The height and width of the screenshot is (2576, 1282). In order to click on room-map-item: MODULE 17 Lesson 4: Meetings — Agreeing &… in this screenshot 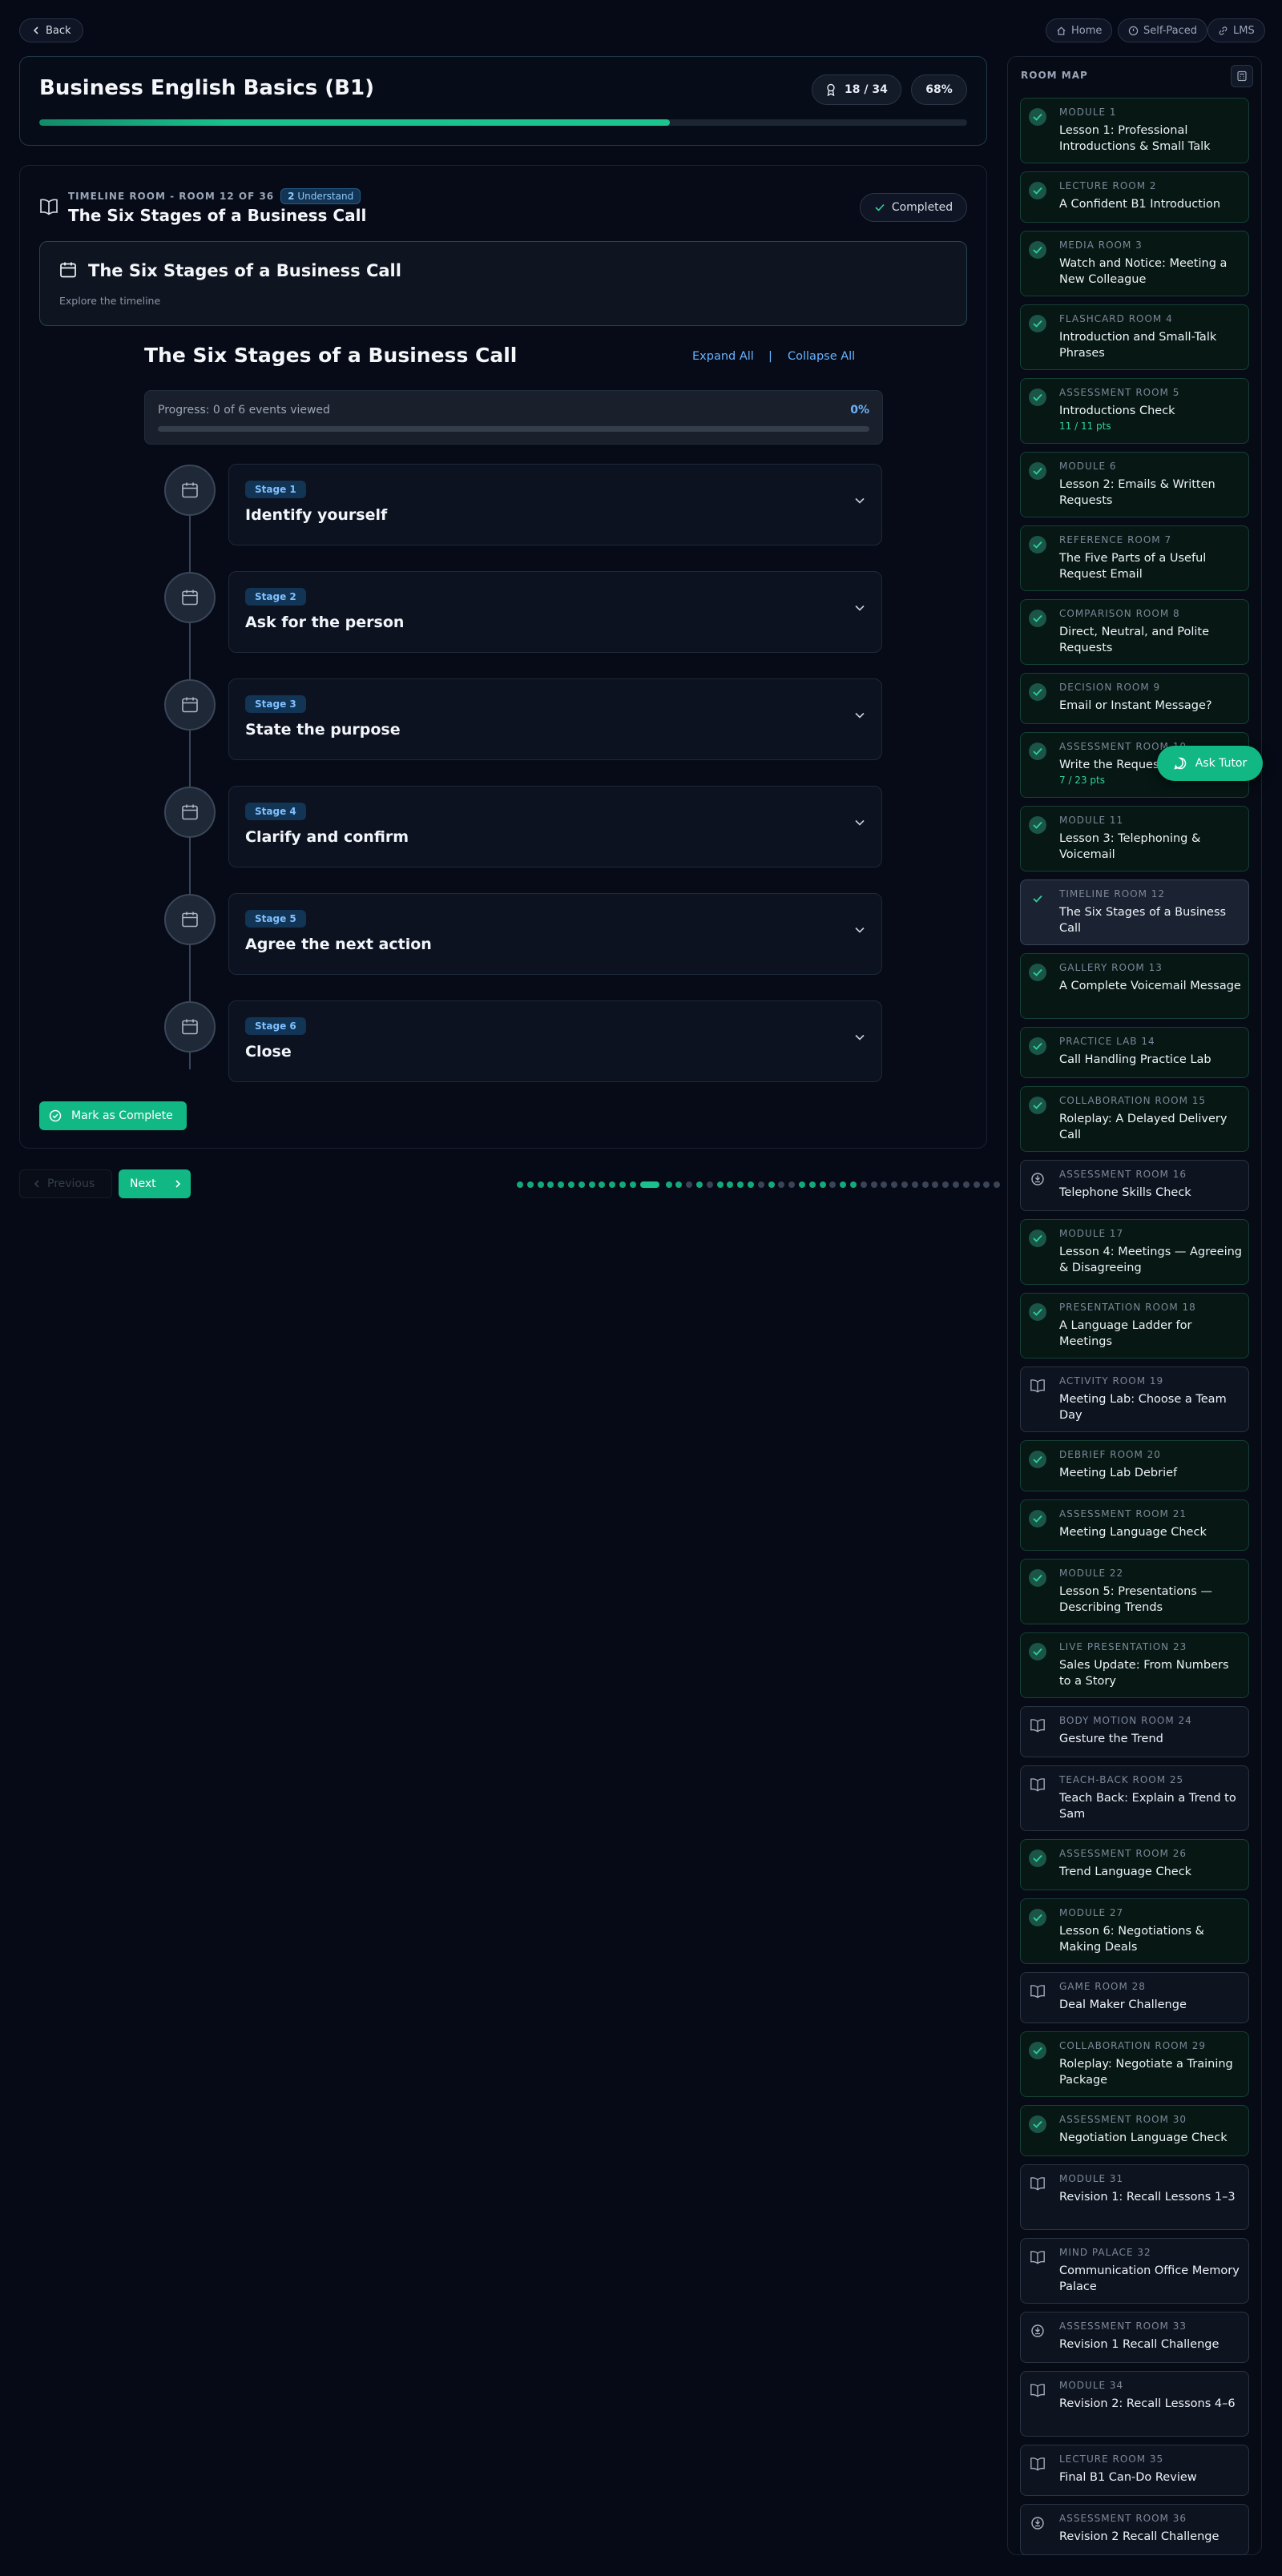, I will do `click(1135, 1252)`.